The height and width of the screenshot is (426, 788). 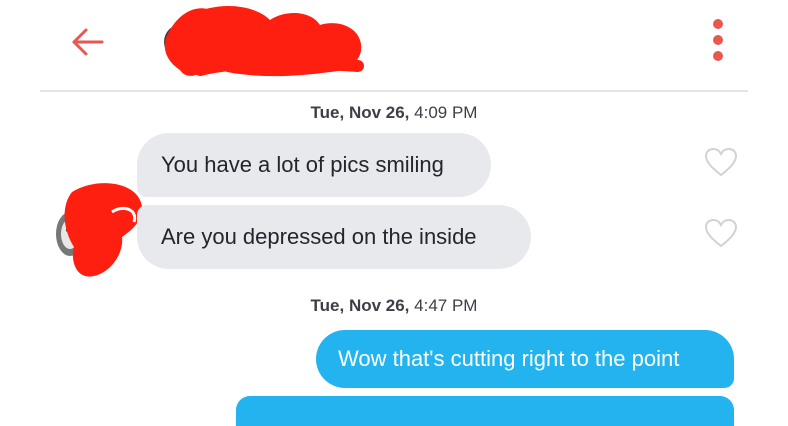 I want to click on outgoing-message-bubble: Wow that's cutting right to the point, so click(x=525, y=359).